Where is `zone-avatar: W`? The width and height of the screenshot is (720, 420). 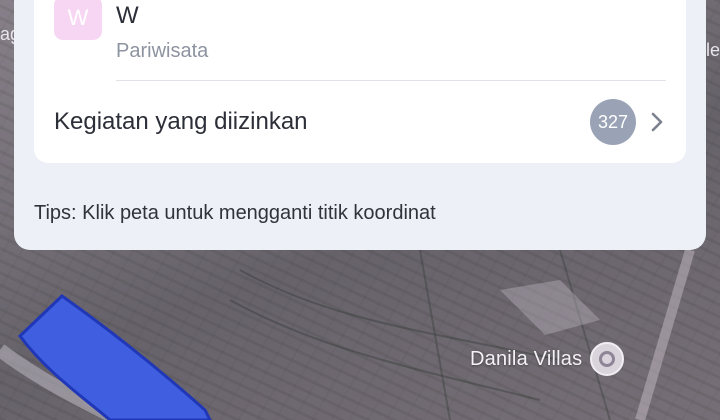 zone-avatar: W is located at coordinates (78, 20).